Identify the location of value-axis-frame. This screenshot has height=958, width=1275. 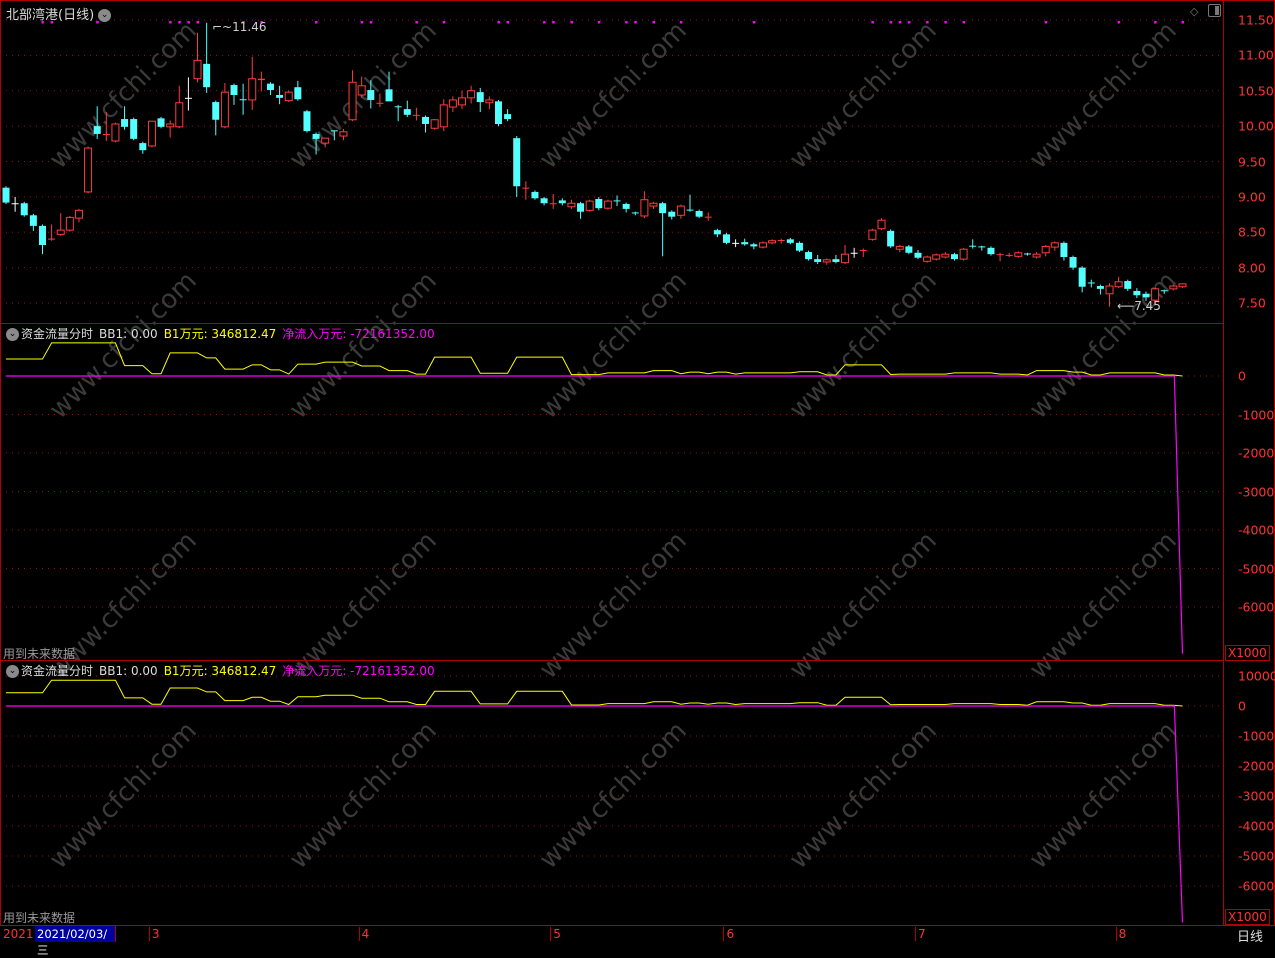
(1249, 463).